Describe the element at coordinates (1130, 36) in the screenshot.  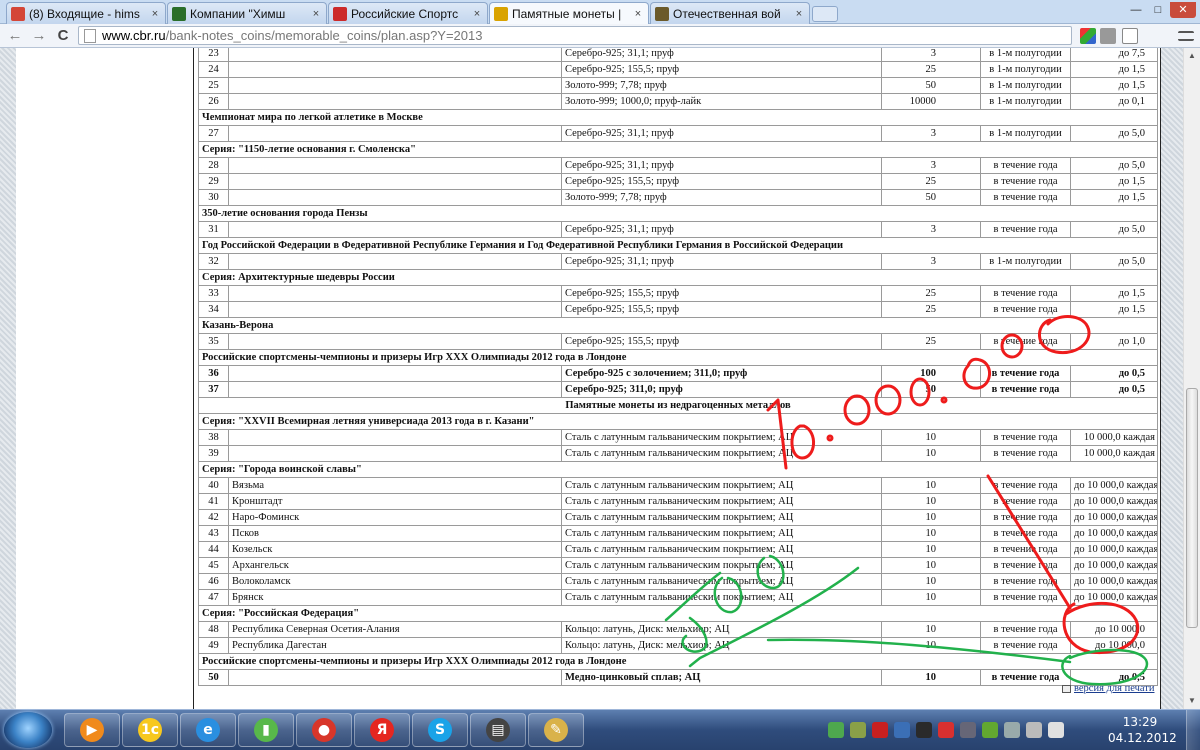
I see `k-extension-icon` at that location.